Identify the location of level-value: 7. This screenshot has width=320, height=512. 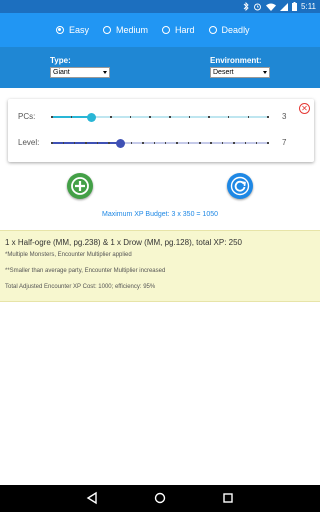
(284, 142).